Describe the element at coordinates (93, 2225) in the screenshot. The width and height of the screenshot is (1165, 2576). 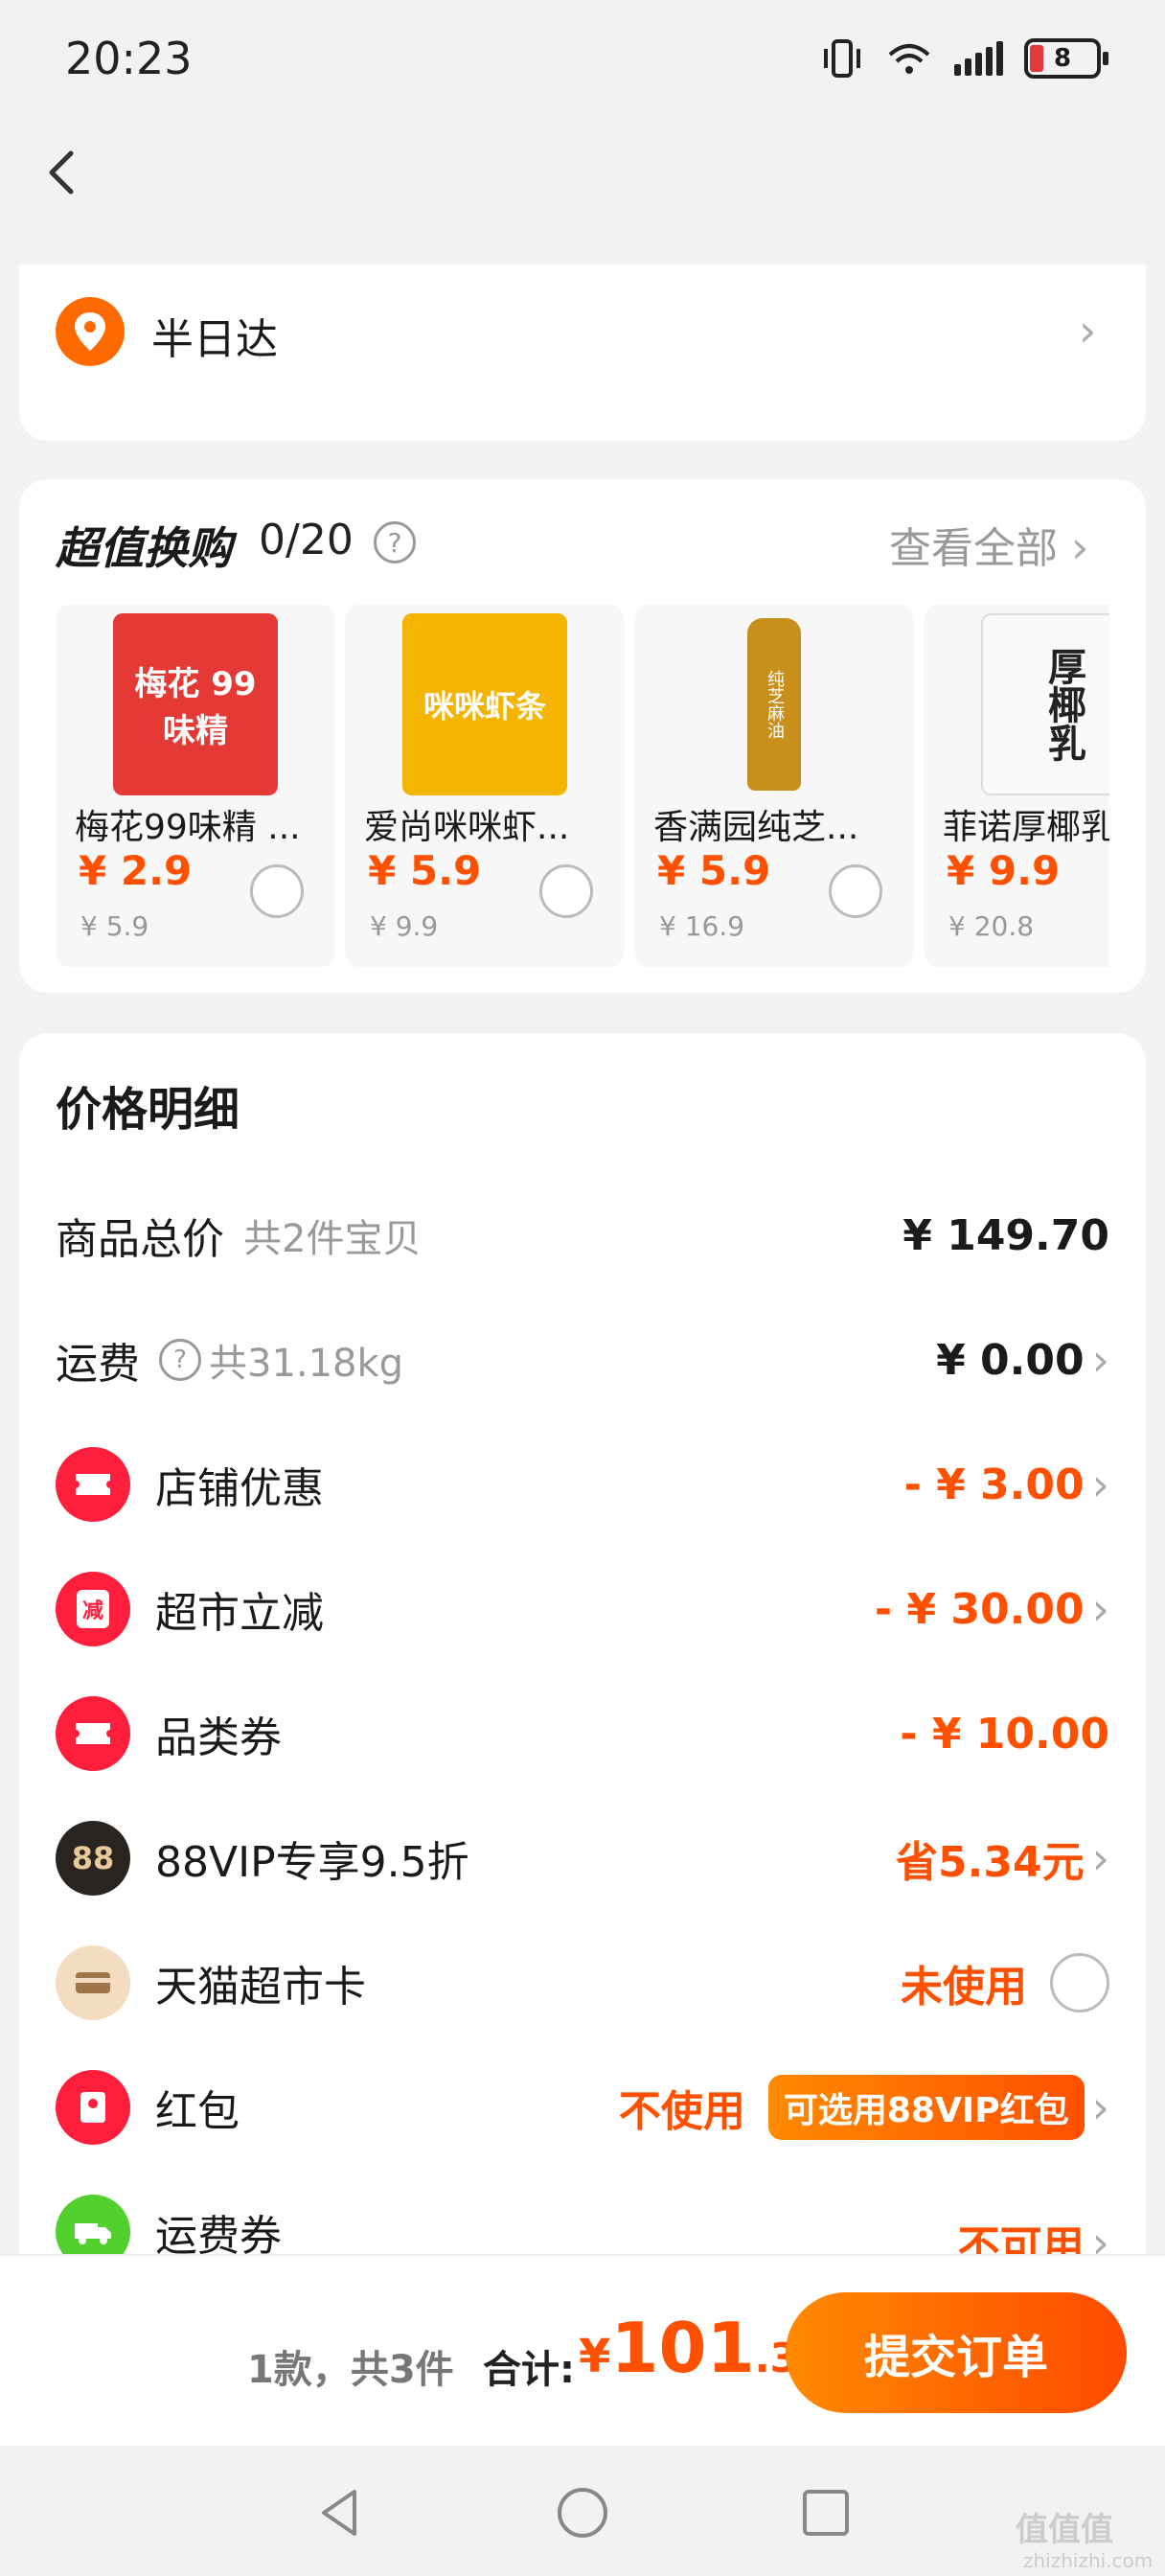
I see `truck-icon` at that location.